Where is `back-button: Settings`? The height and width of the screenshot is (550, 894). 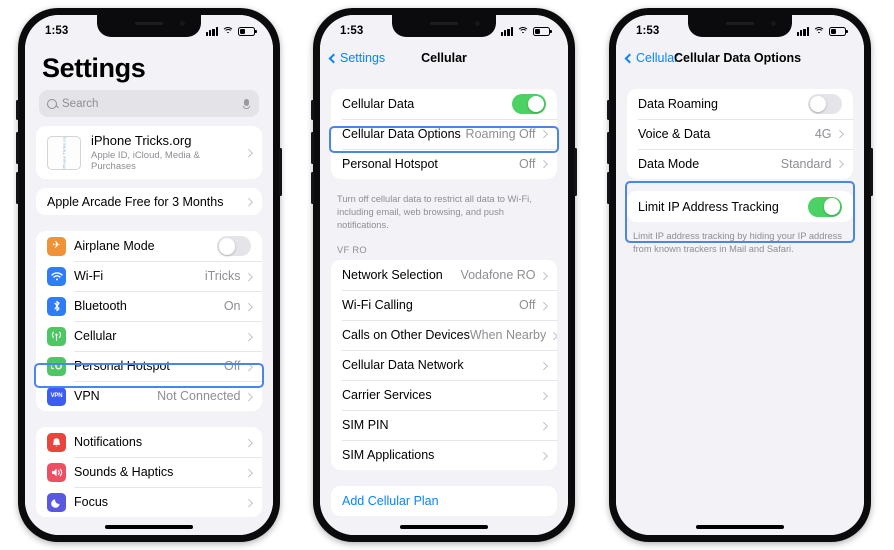 back-button: Settings is located at coordinates (357, 58).